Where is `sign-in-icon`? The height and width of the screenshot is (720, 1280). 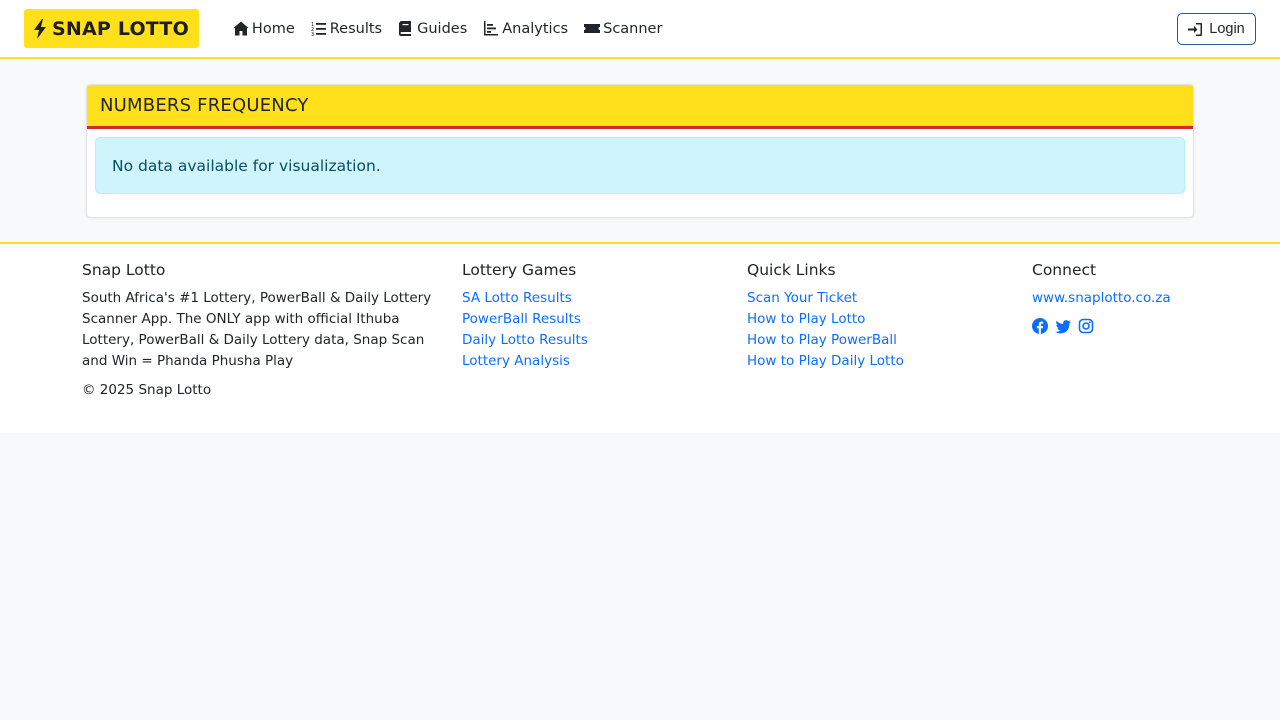 sign-in-icon is located at coordinates (1195, 29).